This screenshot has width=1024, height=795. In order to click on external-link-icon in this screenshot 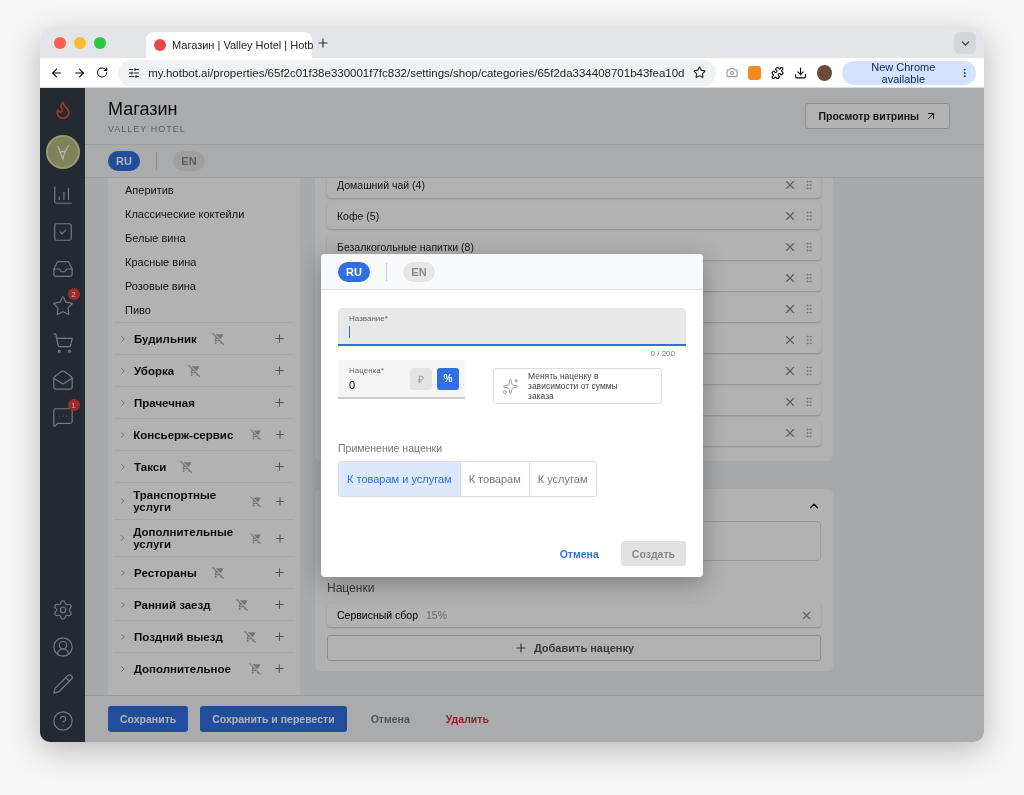, I will do `click(931, 116)`.